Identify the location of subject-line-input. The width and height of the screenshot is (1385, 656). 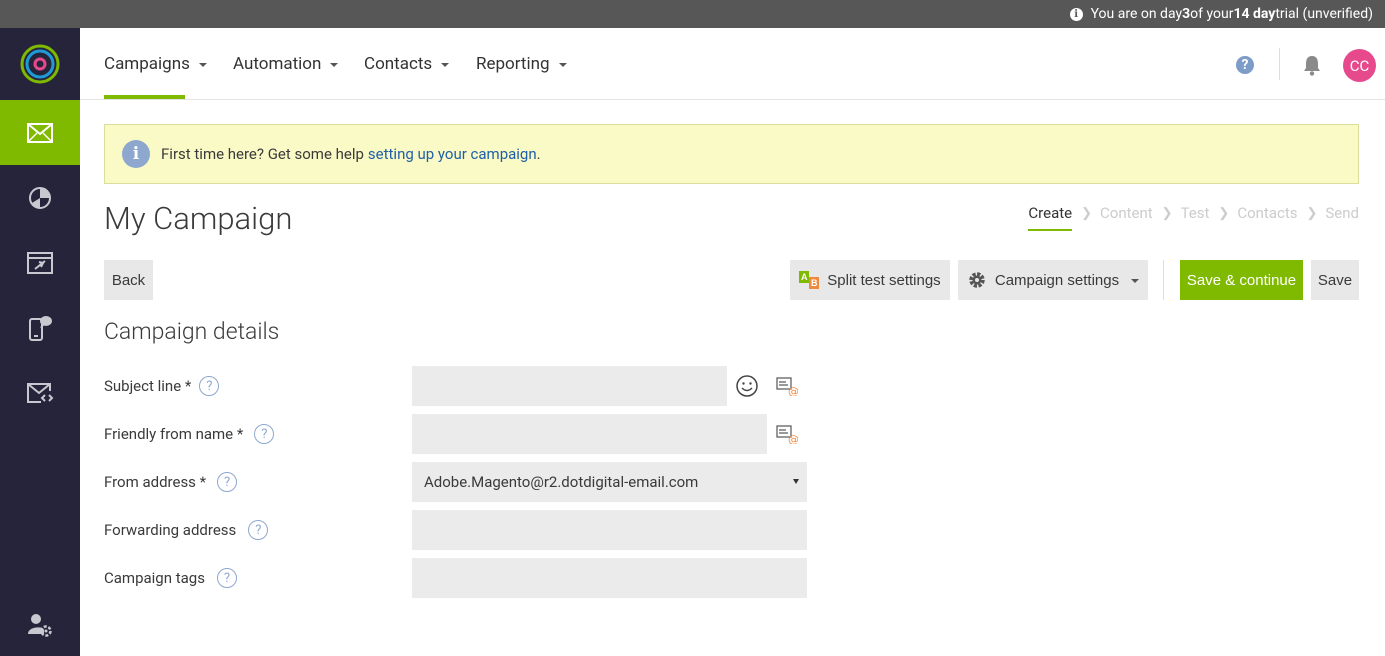
(569, 386).